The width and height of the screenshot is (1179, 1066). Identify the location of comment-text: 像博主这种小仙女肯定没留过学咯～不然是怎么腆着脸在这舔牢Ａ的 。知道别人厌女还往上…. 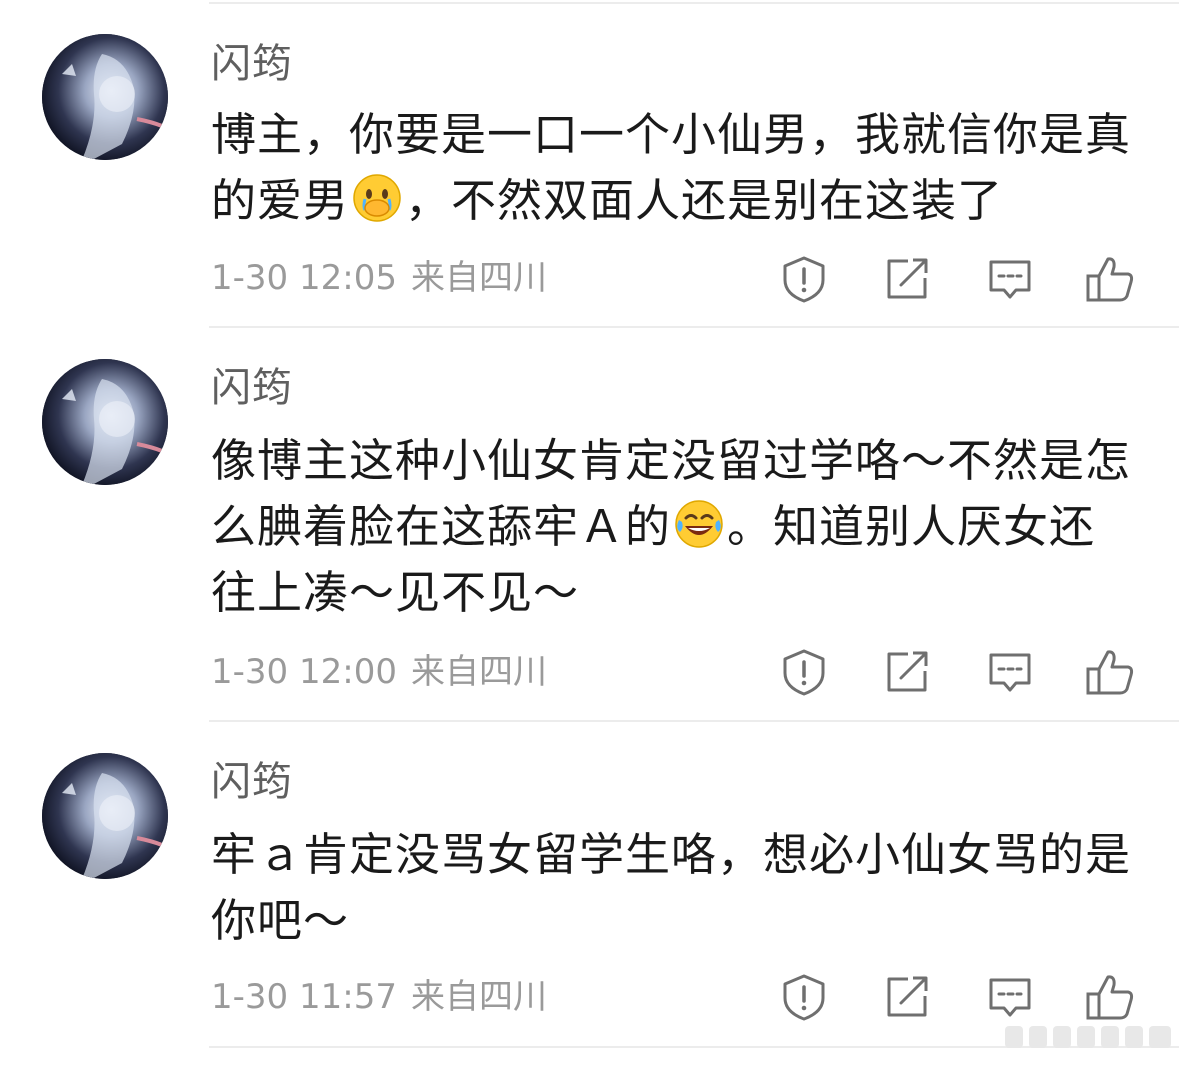
(676, 527).